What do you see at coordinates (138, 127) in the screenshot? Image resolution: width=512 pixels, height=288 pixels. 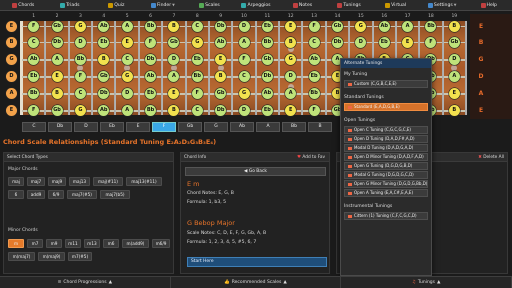 I see `key-button-e: E` at bounding box center [138, 127].